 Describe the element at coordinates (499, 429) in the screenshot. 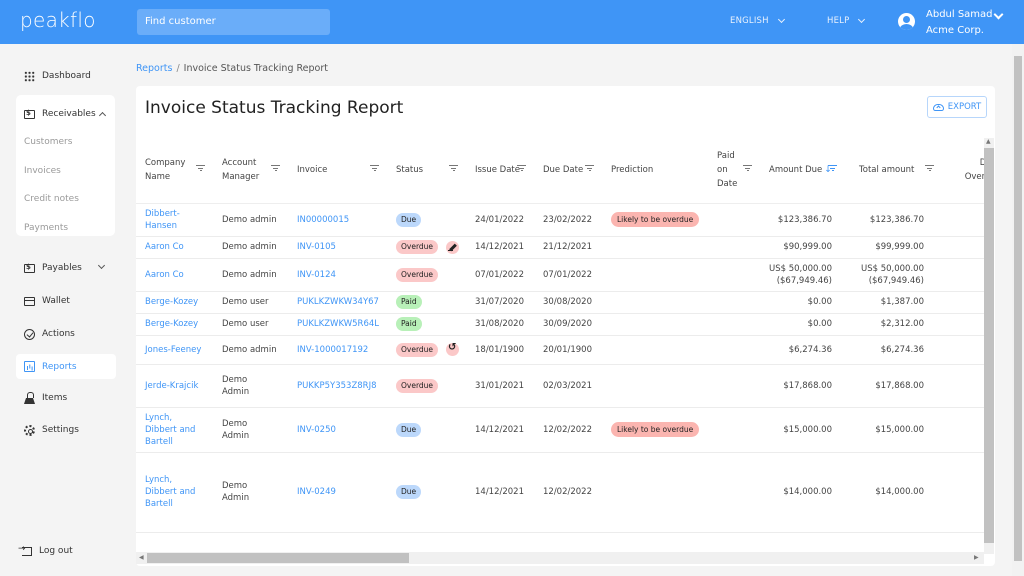

I see `issue-date: 14/12/2021` at that location.